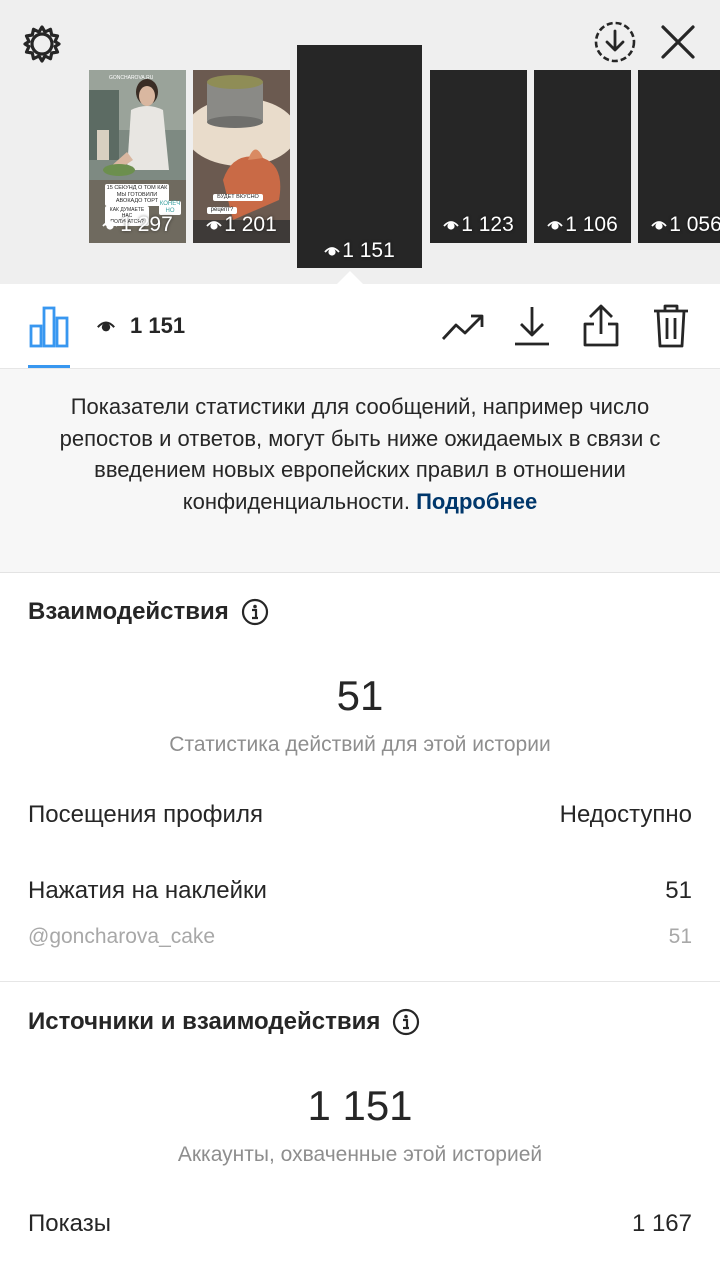  I want to click on profile-visits-value: Недоступно, so click(625, 814).